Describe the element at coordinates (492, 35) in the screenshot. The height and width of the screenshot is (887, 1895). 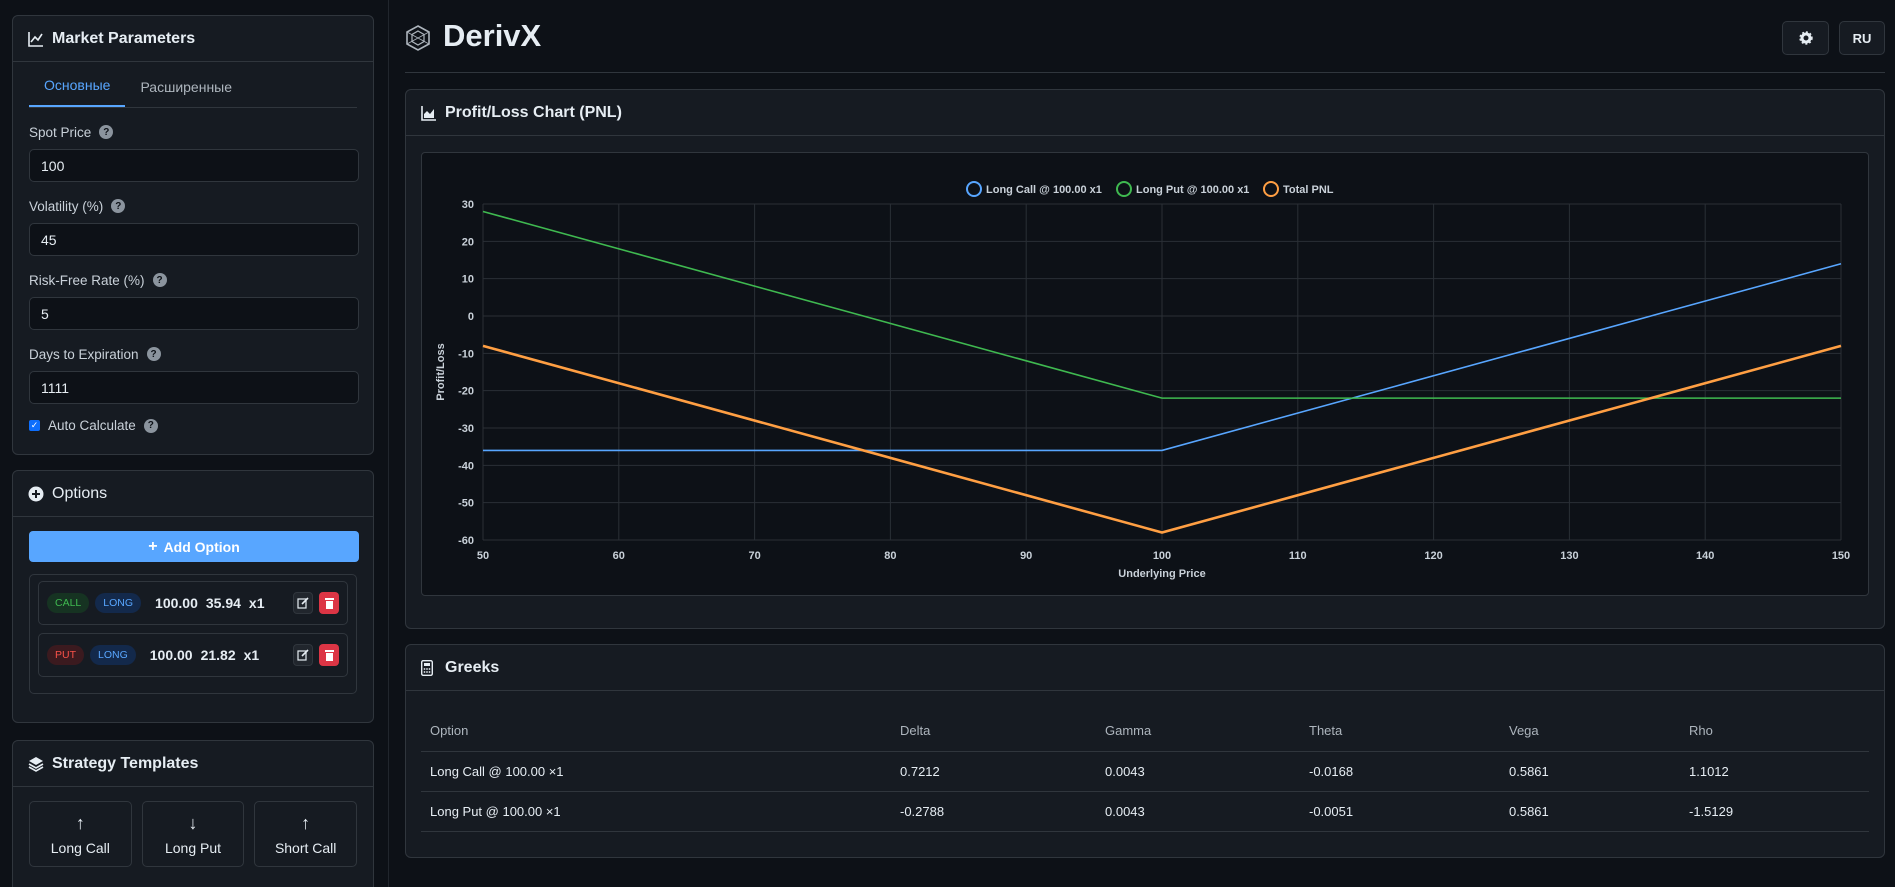
I see `brand-name: DerivX` at that location.